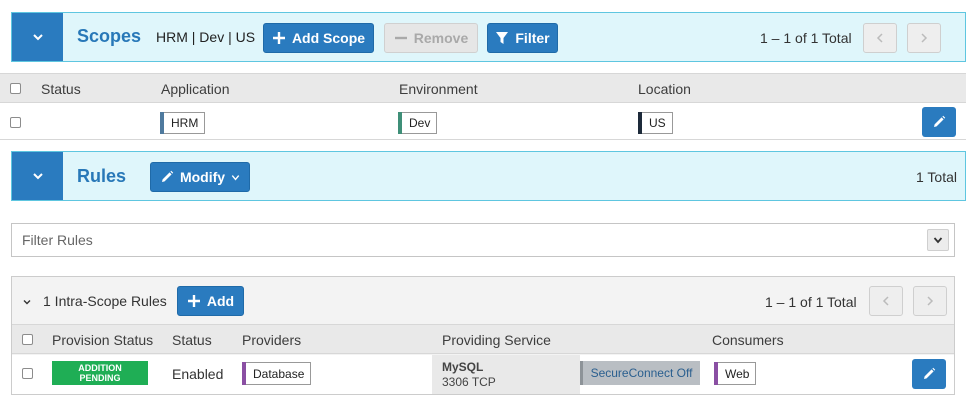 The width and height of the screenshot is (966, 410). I want to click on rules-next-page-button, so click(930, 301).